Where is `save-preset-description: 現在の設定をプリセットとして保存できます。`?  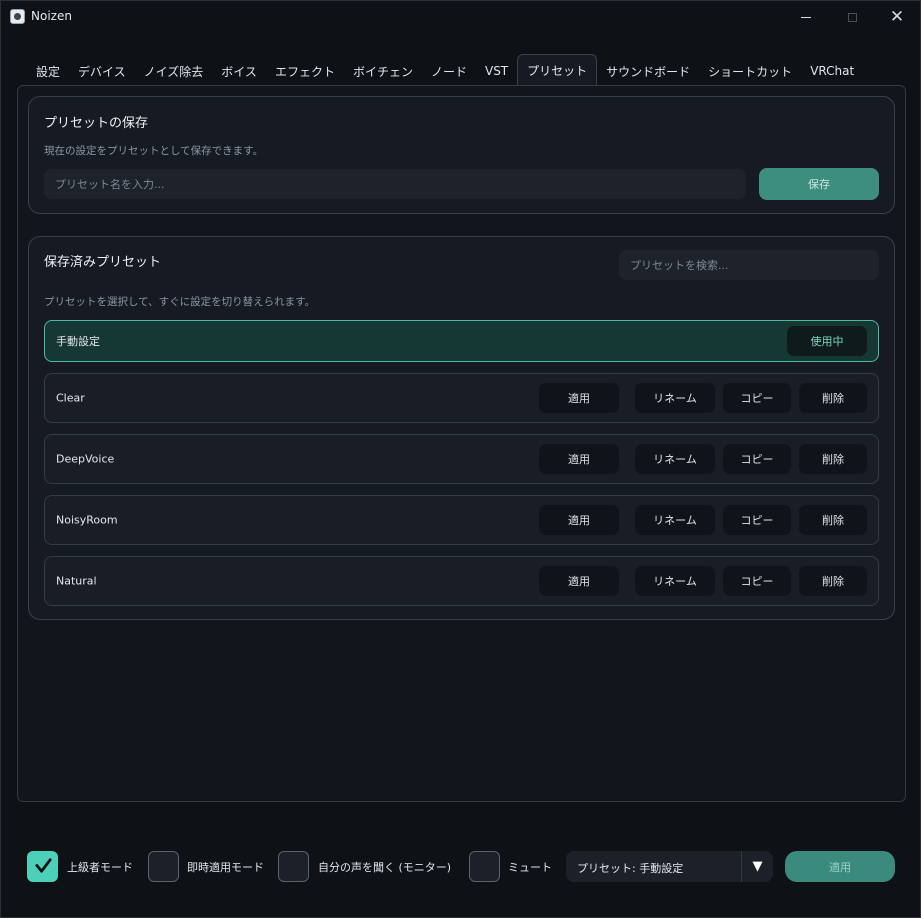 save-preset-description: 現在の設定をプリセットとして保存できます。 is located at coordinates (154, 151).